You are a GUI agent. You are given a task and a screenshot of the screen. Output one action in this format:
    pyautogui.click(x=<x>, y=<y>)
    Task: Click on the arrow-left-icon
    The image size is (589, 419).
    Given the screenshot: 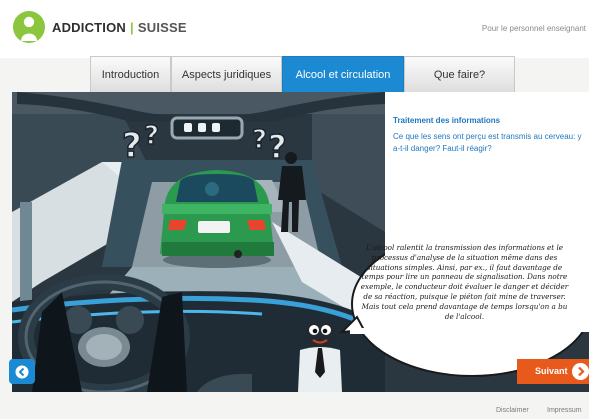 What is the action you would take?
    pyautogui.click(x=22, y=371)
    